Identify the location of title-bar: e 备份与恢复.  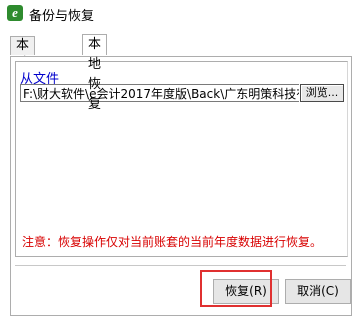
(180, 13).